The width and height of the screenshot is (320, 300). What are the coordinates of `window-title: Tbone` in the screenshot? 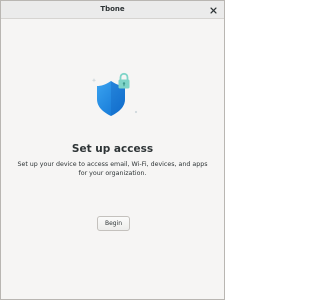 It's located at (112, 9).